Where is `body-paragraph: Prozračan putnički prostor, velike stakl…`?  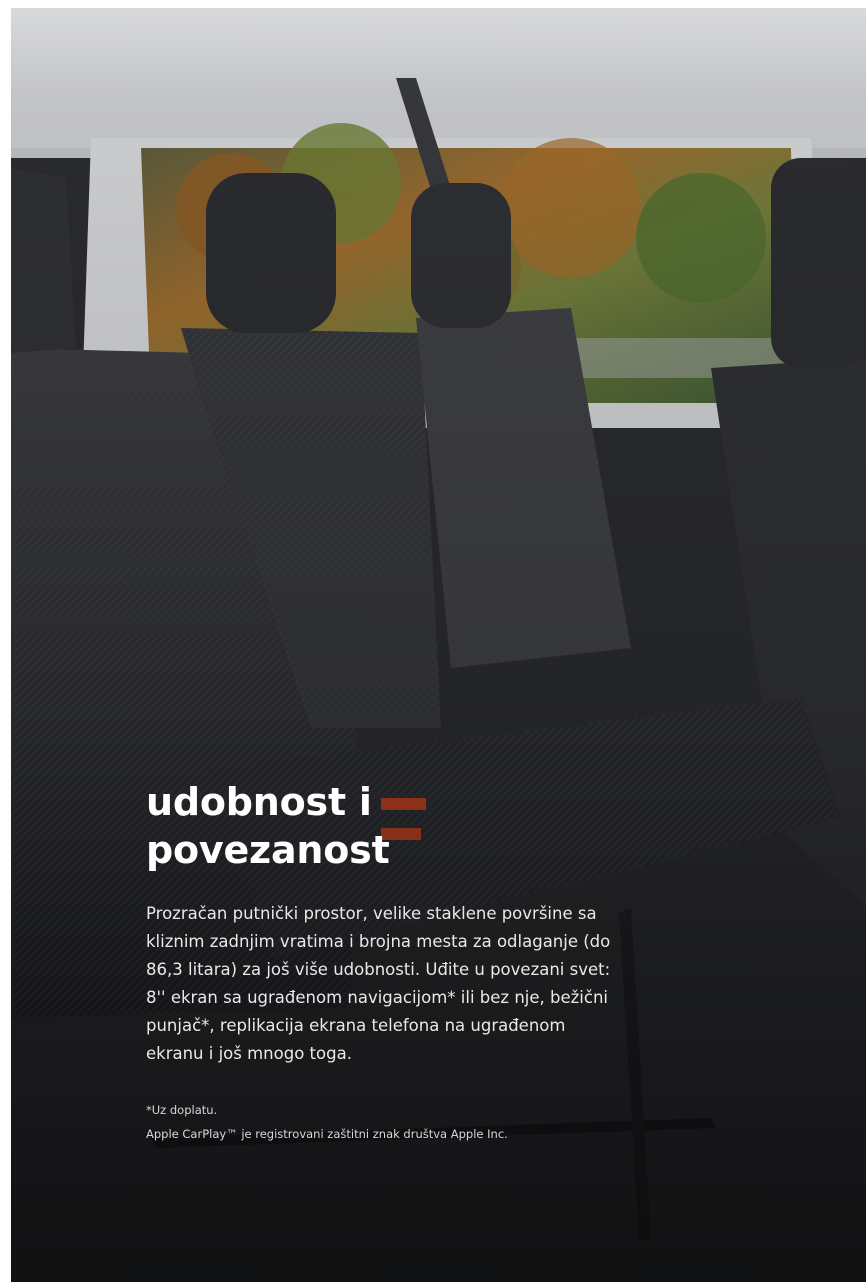 body-paragraph: Prozračan putnički prostor, velike stakl… is located at coordinates (378, 983).